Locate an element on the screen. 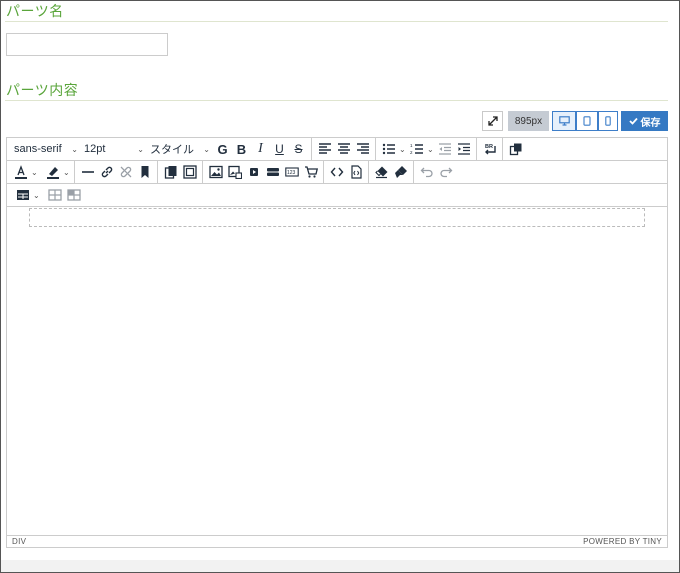 This screenshot has width=680, height=573. device-mobile-button is located at coordinates (608, 121).